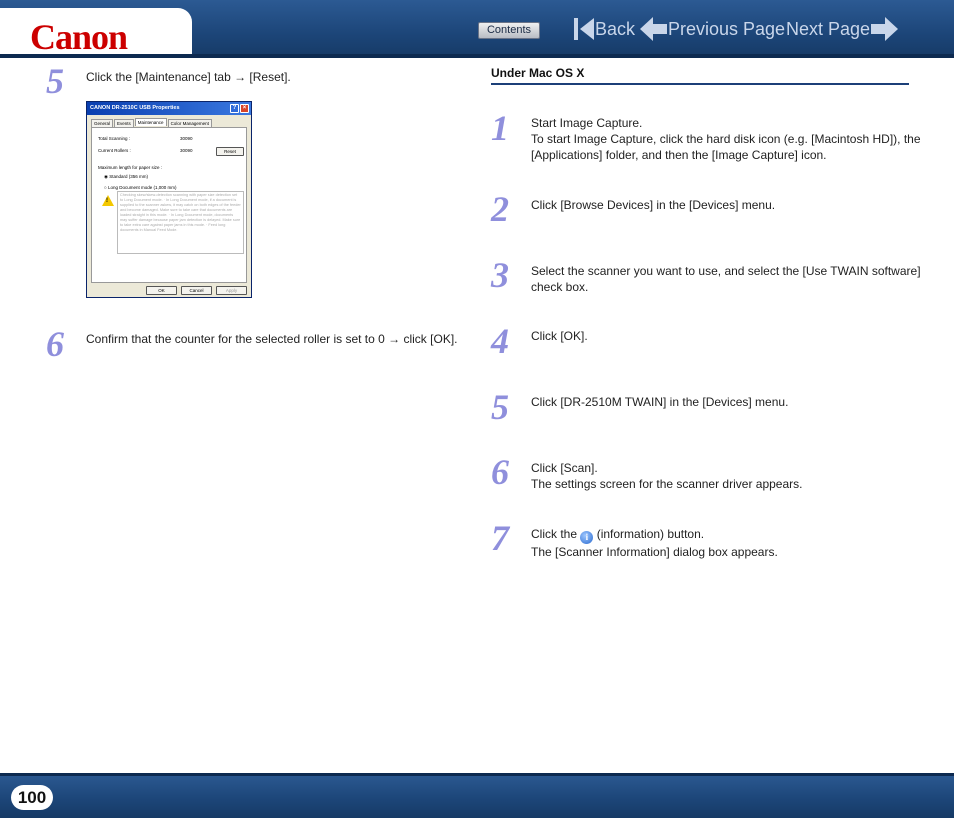 This screenshot has height=818, width=954. Describe the element at coordinates (500, 128) in the screenshot. I see `step-number: 1` at that location.